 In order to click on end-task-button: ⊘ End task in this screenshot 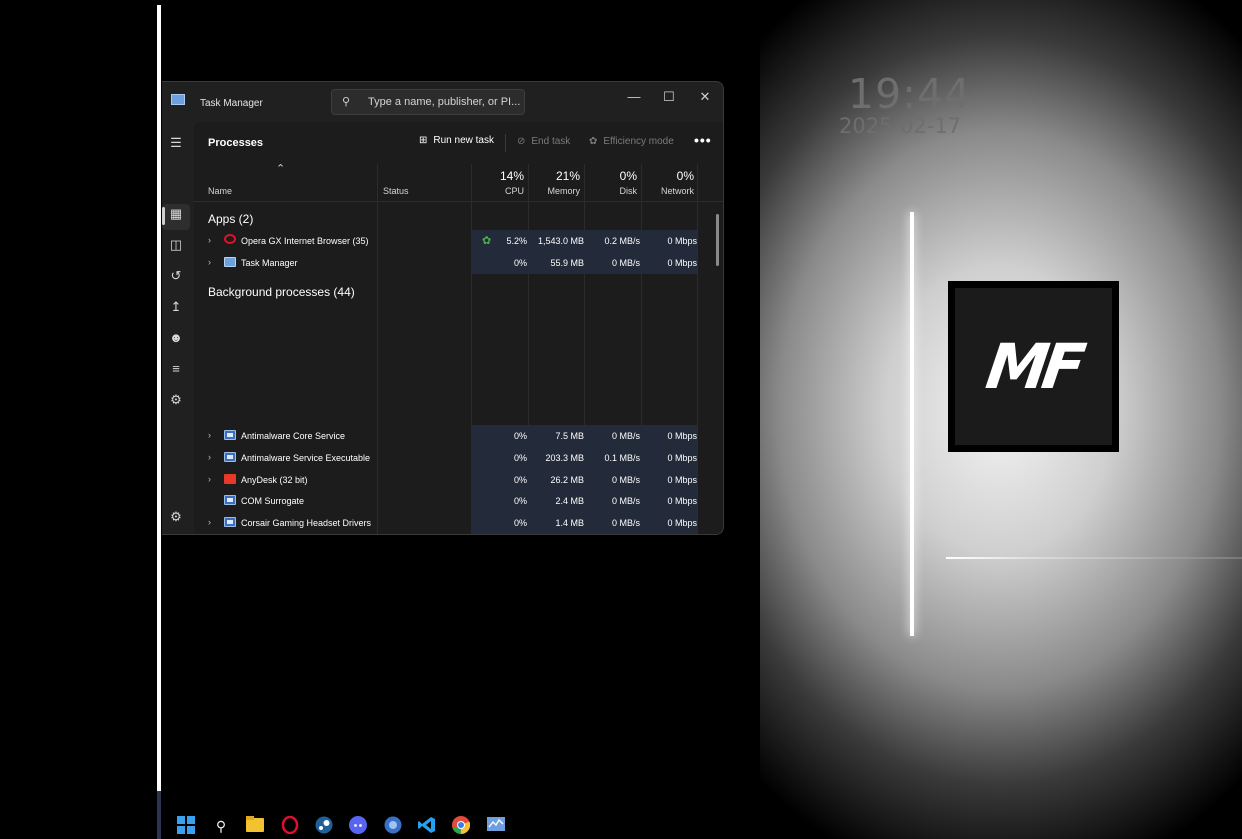, I will do `click(543, 141)`.